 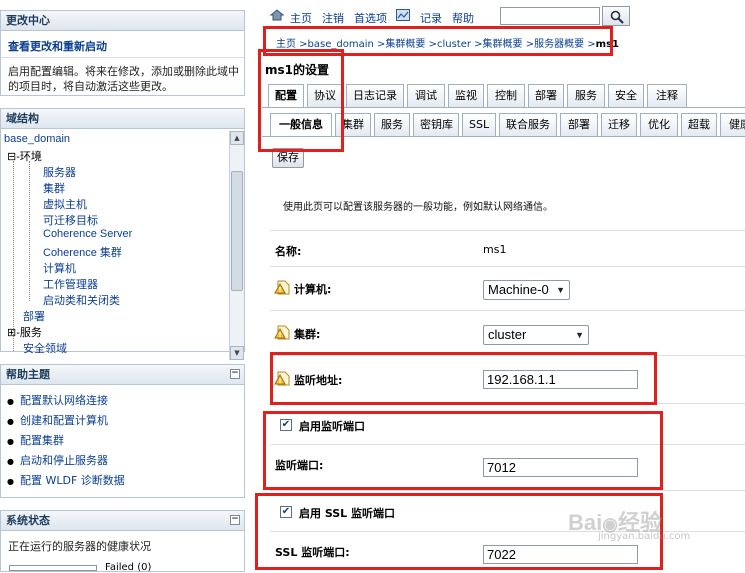 What do you see at coordinates (370, 18) in the screenshot?
I see `preferences-link: 首选项` at bounding box center [370, 18].